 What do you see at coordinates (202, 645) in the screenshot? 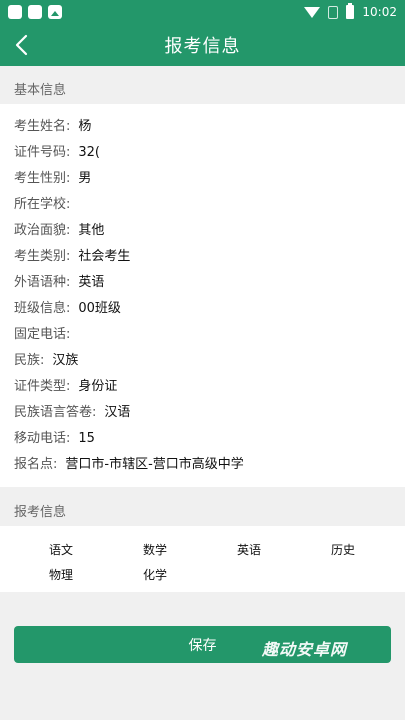
I see `save-button-label: 保存` at bounding box center [202, 645].